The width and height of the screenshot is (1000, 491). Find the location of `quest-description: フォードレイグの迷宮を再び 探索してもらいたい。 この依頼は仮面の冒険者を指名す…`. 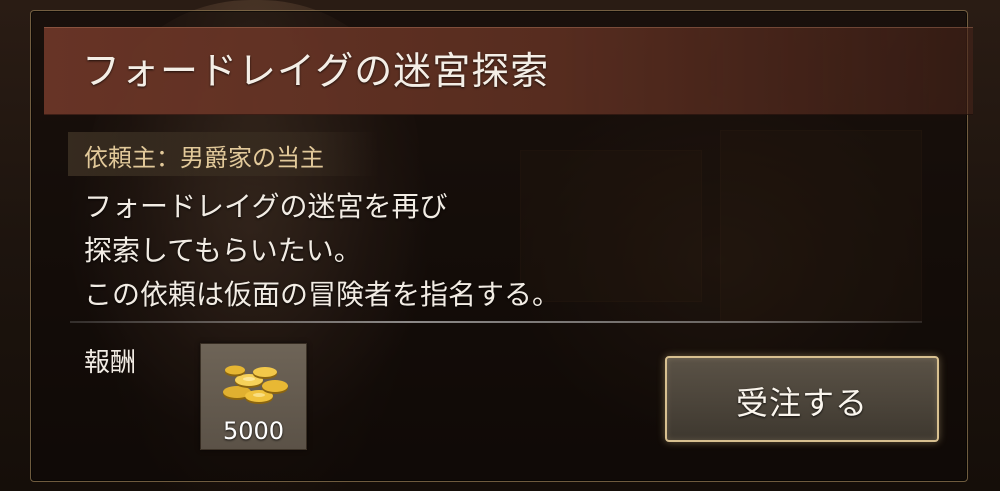

quest-description: フォードレイグの迷宮を再び 探索してもらいたい。 この依頼は仮面の冒険者を指名す… is located at coordinates (322, 251).